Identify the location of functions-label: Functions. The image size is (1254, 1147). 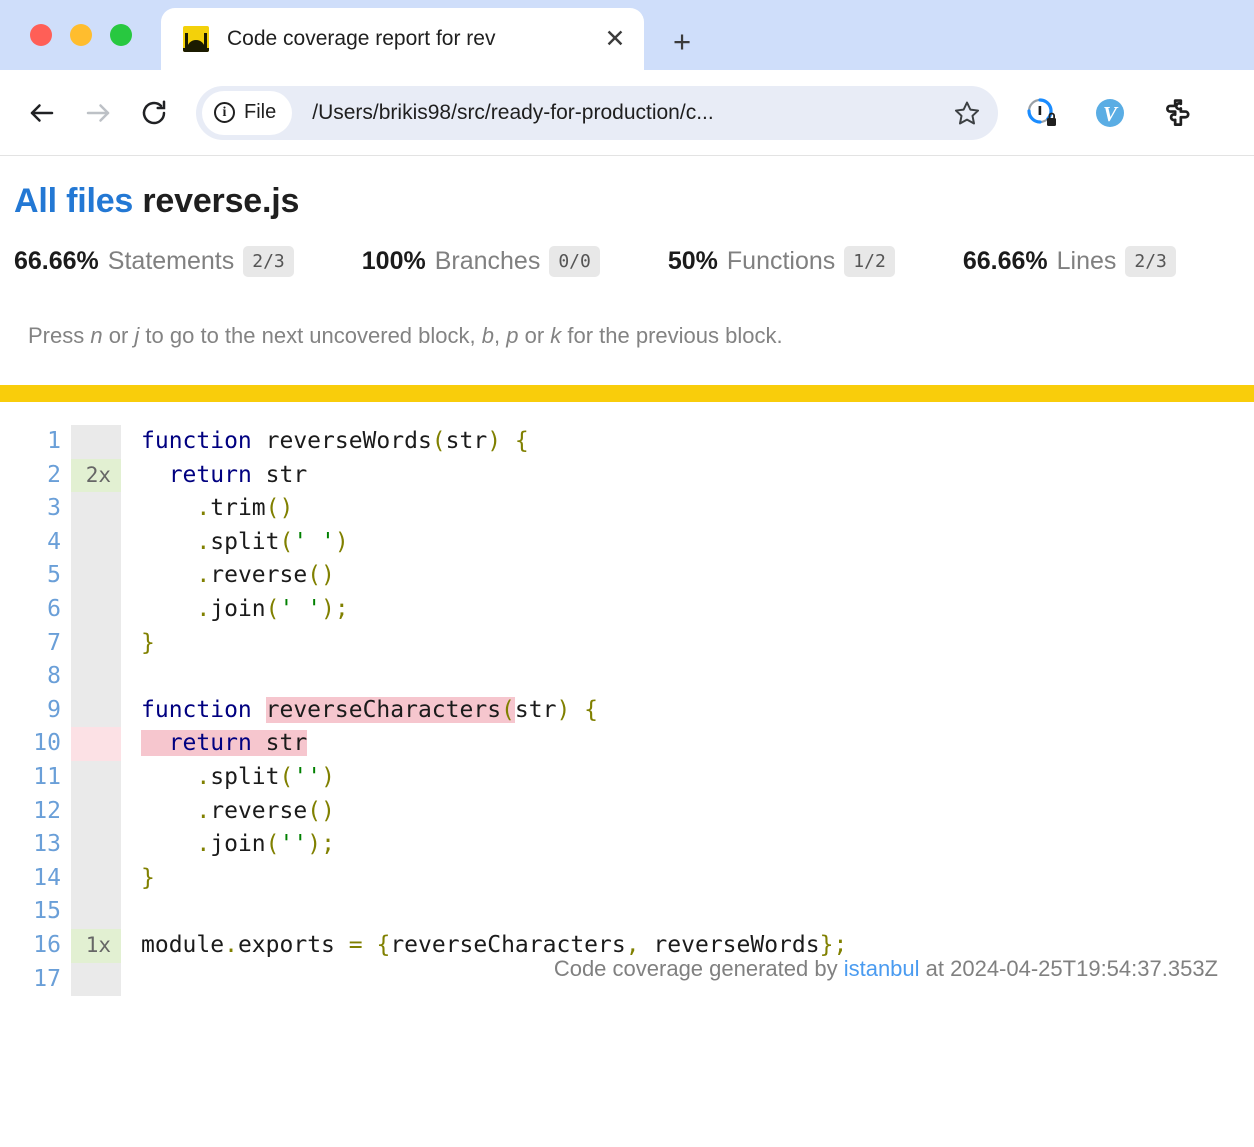
(781, 261).